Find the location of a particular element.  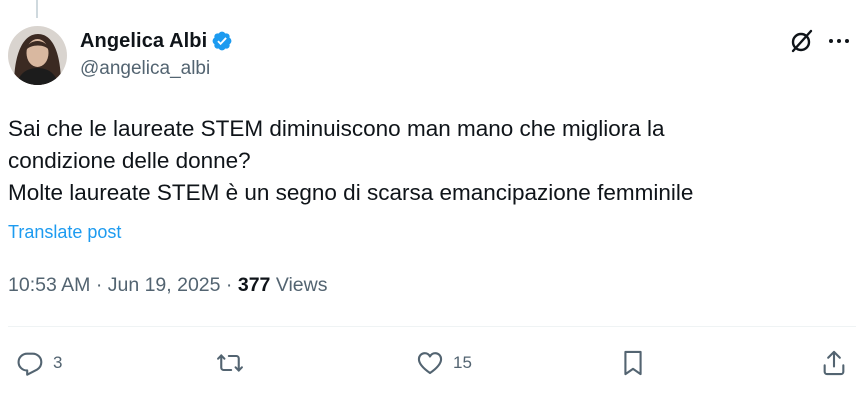

bookmark-button is located at coordinates (633, 363).